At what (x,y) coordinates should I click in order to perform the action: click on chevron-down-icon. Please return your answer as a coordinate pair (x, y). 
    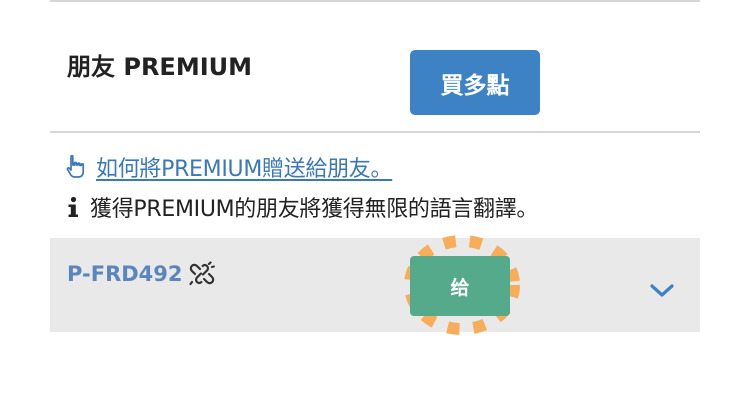
    Looking at the image, I should click on (662, 290).